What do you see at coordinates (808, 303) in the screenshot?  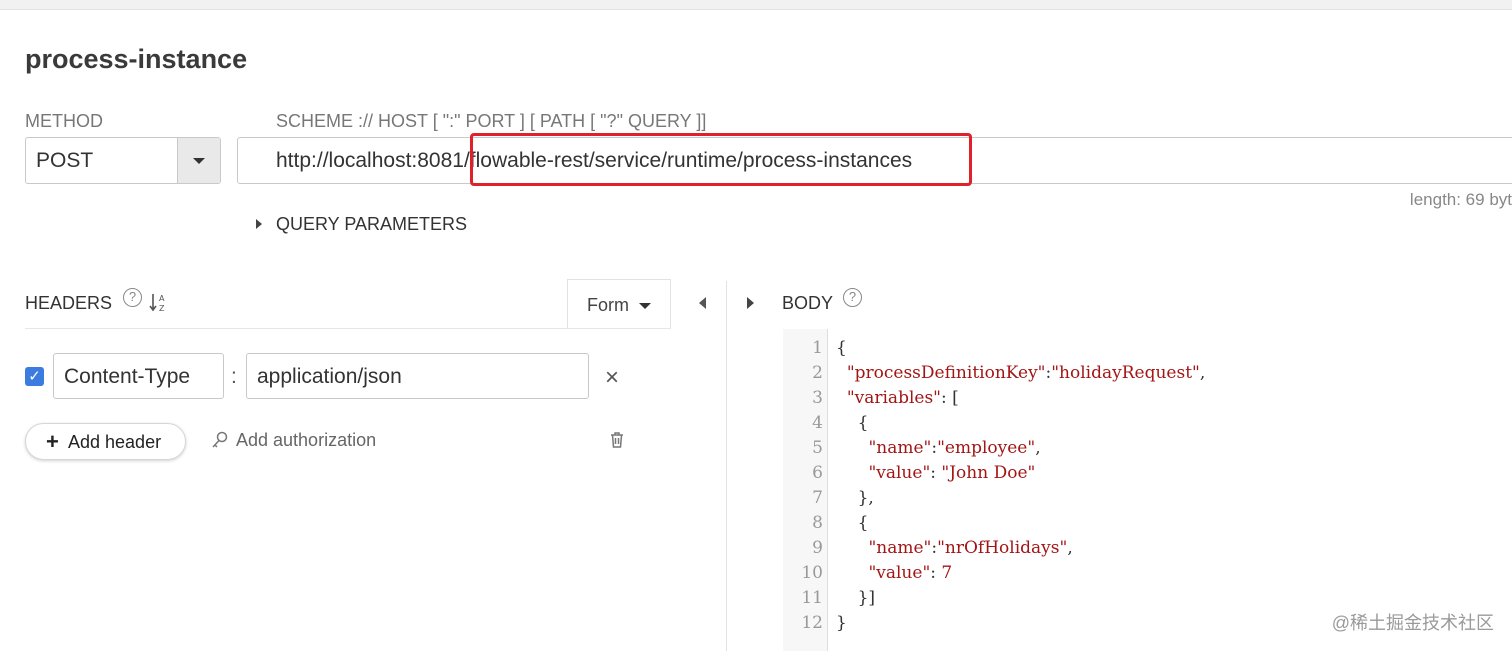 I see `body-label: BODY` at bounding box center [808, 303].